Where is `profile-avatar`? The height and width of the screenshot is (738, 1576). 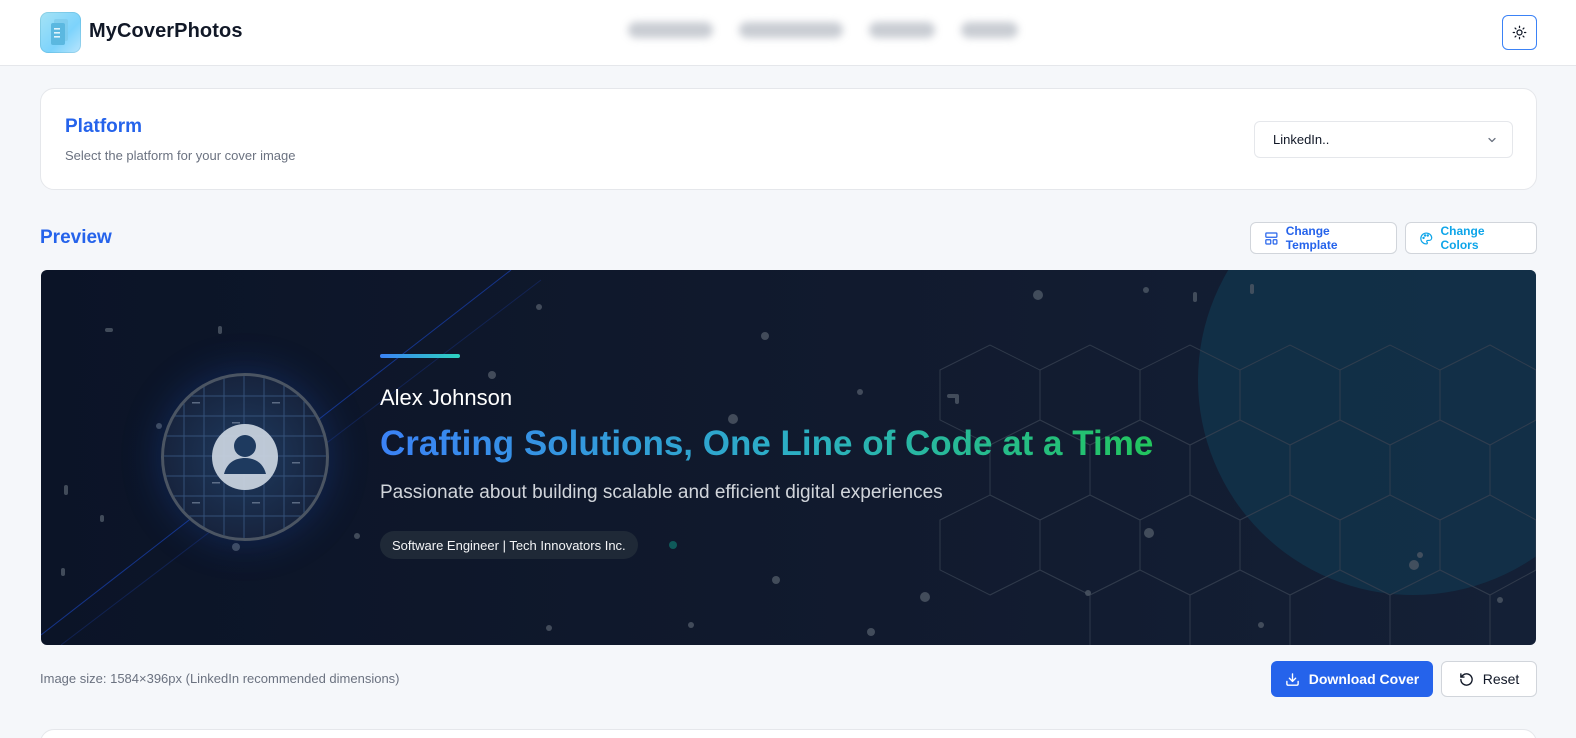
profile-avatar is located at coordinates (245, 457).